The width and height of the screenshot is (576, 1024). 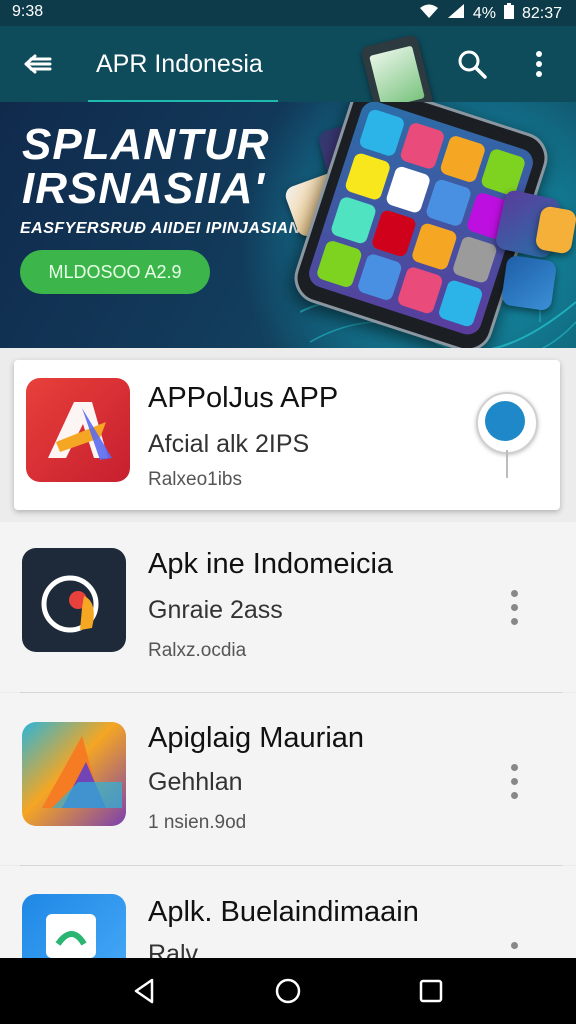 What do you see at coordinates (288, 73) in the screenshot?
I see `app-bar: APR Indonesia` at bounding box center [288, 73].